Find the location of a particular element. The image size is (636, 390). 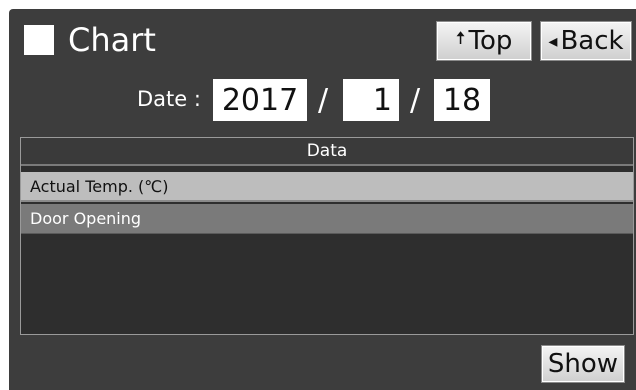

page-title-text: Chart is located at coordinates (112, 40).